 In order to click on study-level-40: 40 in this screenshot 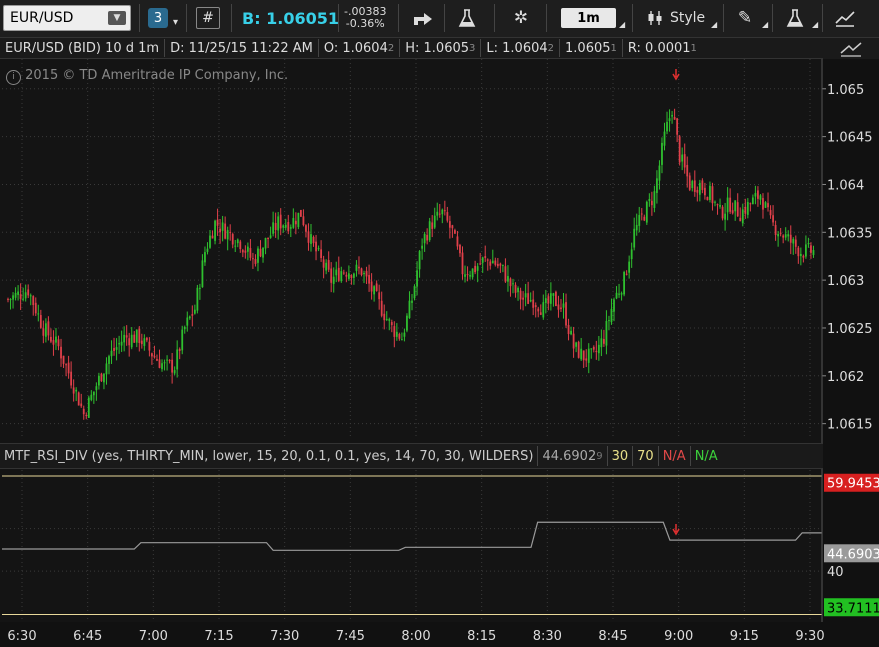, I will do `click(835, 572)`.